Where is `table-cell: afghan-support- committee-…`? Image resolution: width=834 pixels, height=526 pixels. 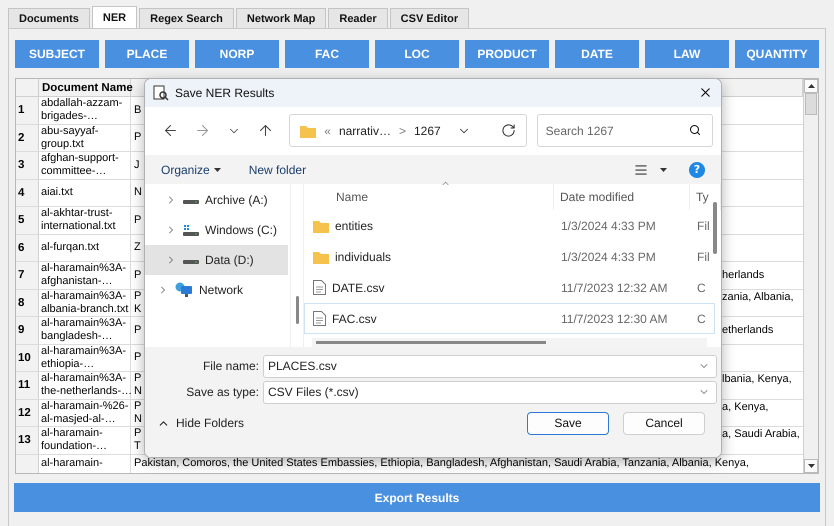
table-cell: afghan-support- committee-… is located at coordinates (85, 165).